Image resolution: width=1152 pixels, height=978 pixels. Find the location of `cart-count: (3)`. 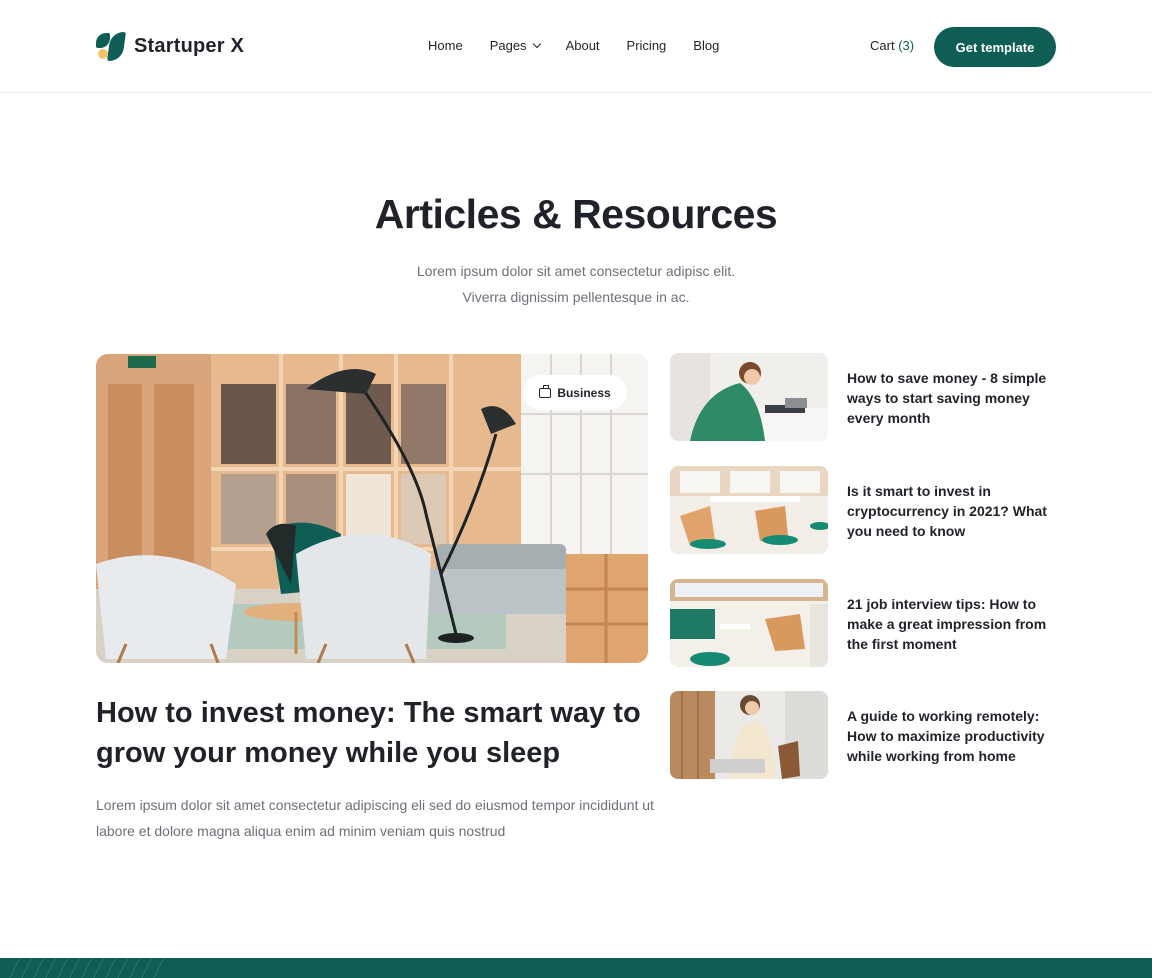

cart-count: (3) is located at coordinates (906, 45).